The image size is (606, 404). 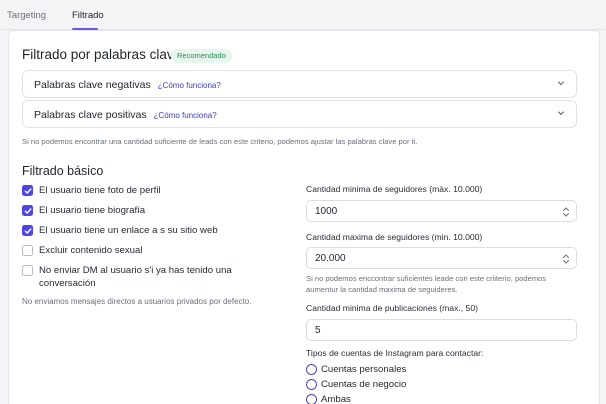 What do you see at coordinates (330, 258) in the screenshot?
I see `max-followers-value: 20.000` at bounding box center [330, 258].